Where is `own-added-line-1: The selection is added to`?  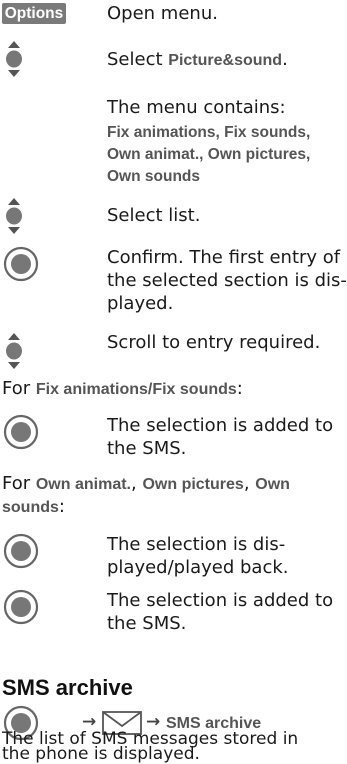 own-added-line-1: The selection is added to is located at coordinates (220, 600).